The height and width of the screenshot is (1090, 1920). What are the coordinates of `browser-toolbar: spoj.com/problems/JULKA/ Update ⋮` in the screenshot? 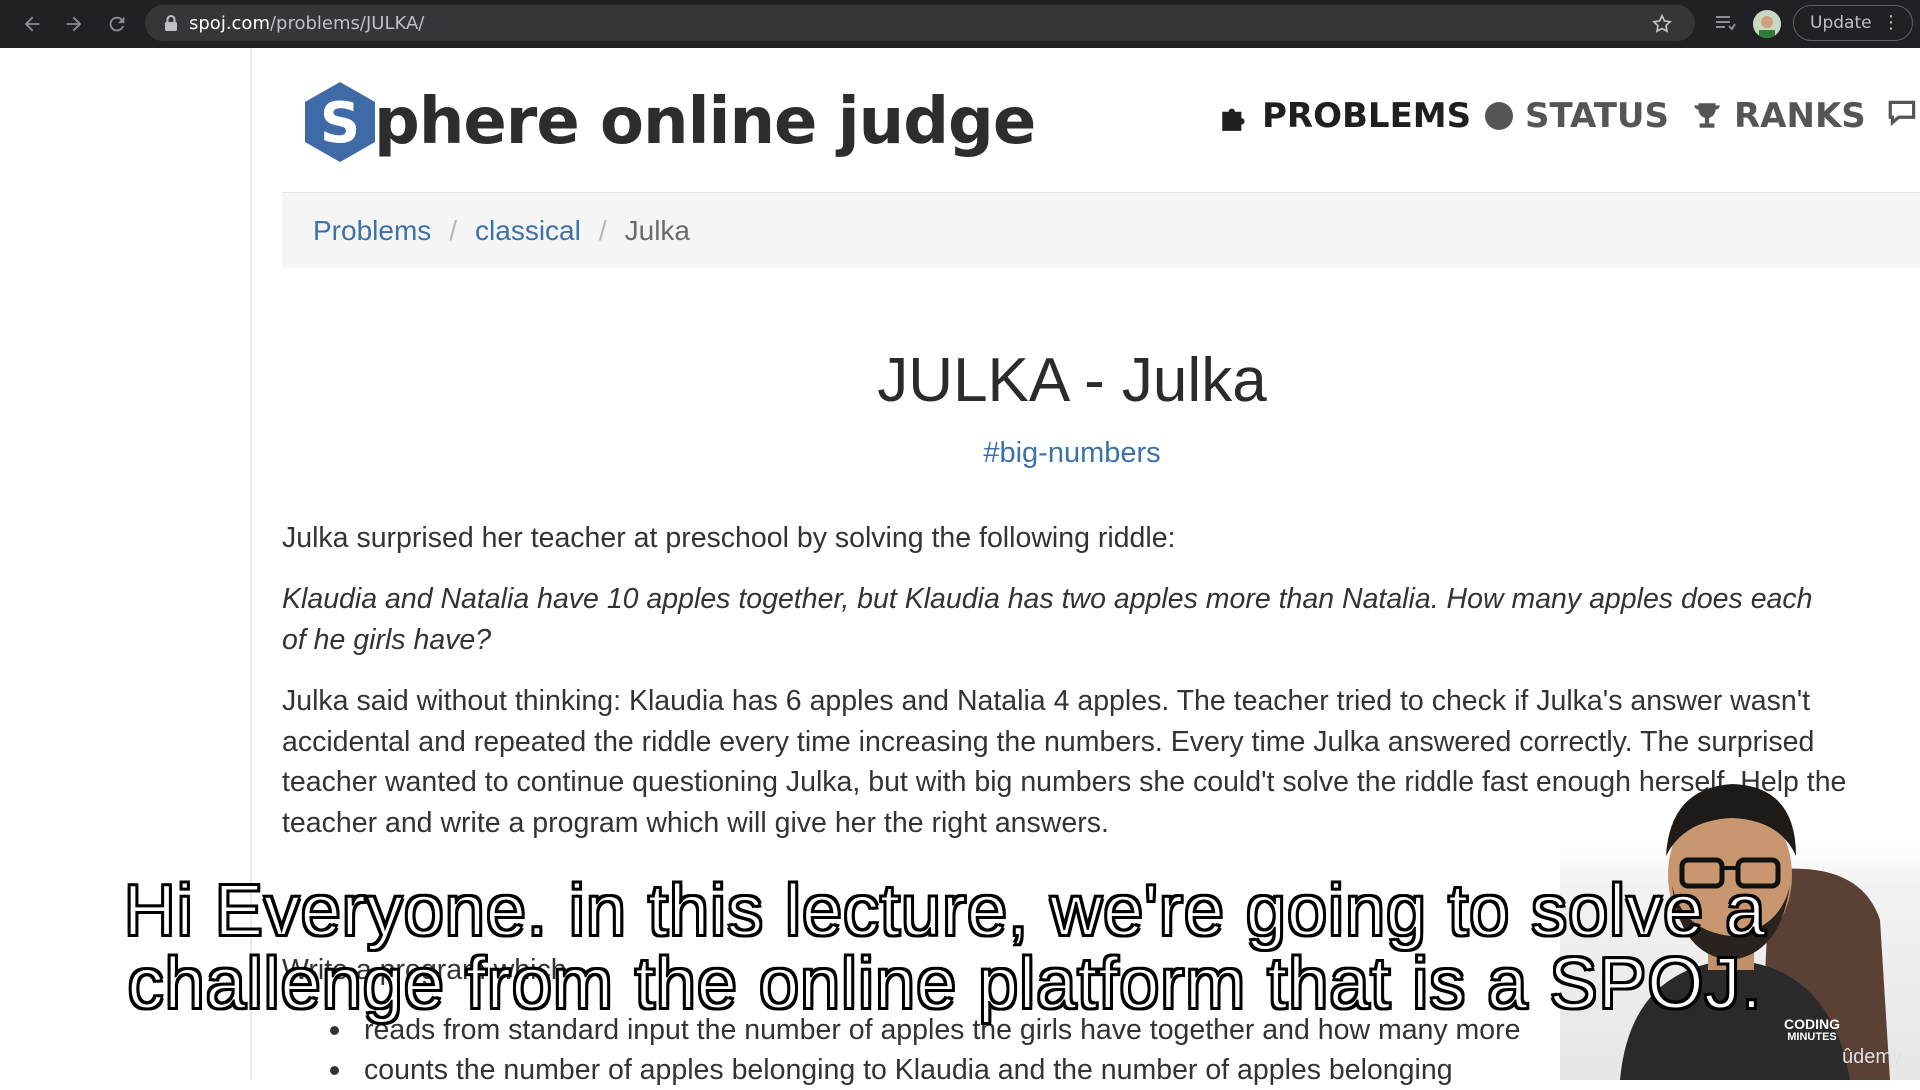 It's located at (960, 24).